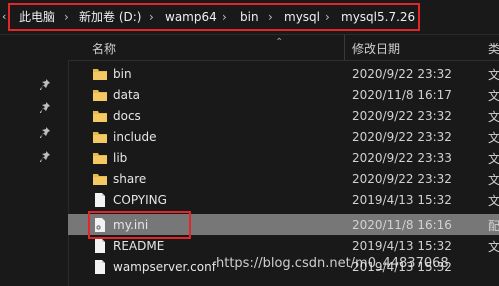 This screenshot has width=499, height=286. What do you see at coordinates (402, 158) in the screenshot?
I see `item-date: 2020/9/22 23:33` at bounding box center [402, 158].